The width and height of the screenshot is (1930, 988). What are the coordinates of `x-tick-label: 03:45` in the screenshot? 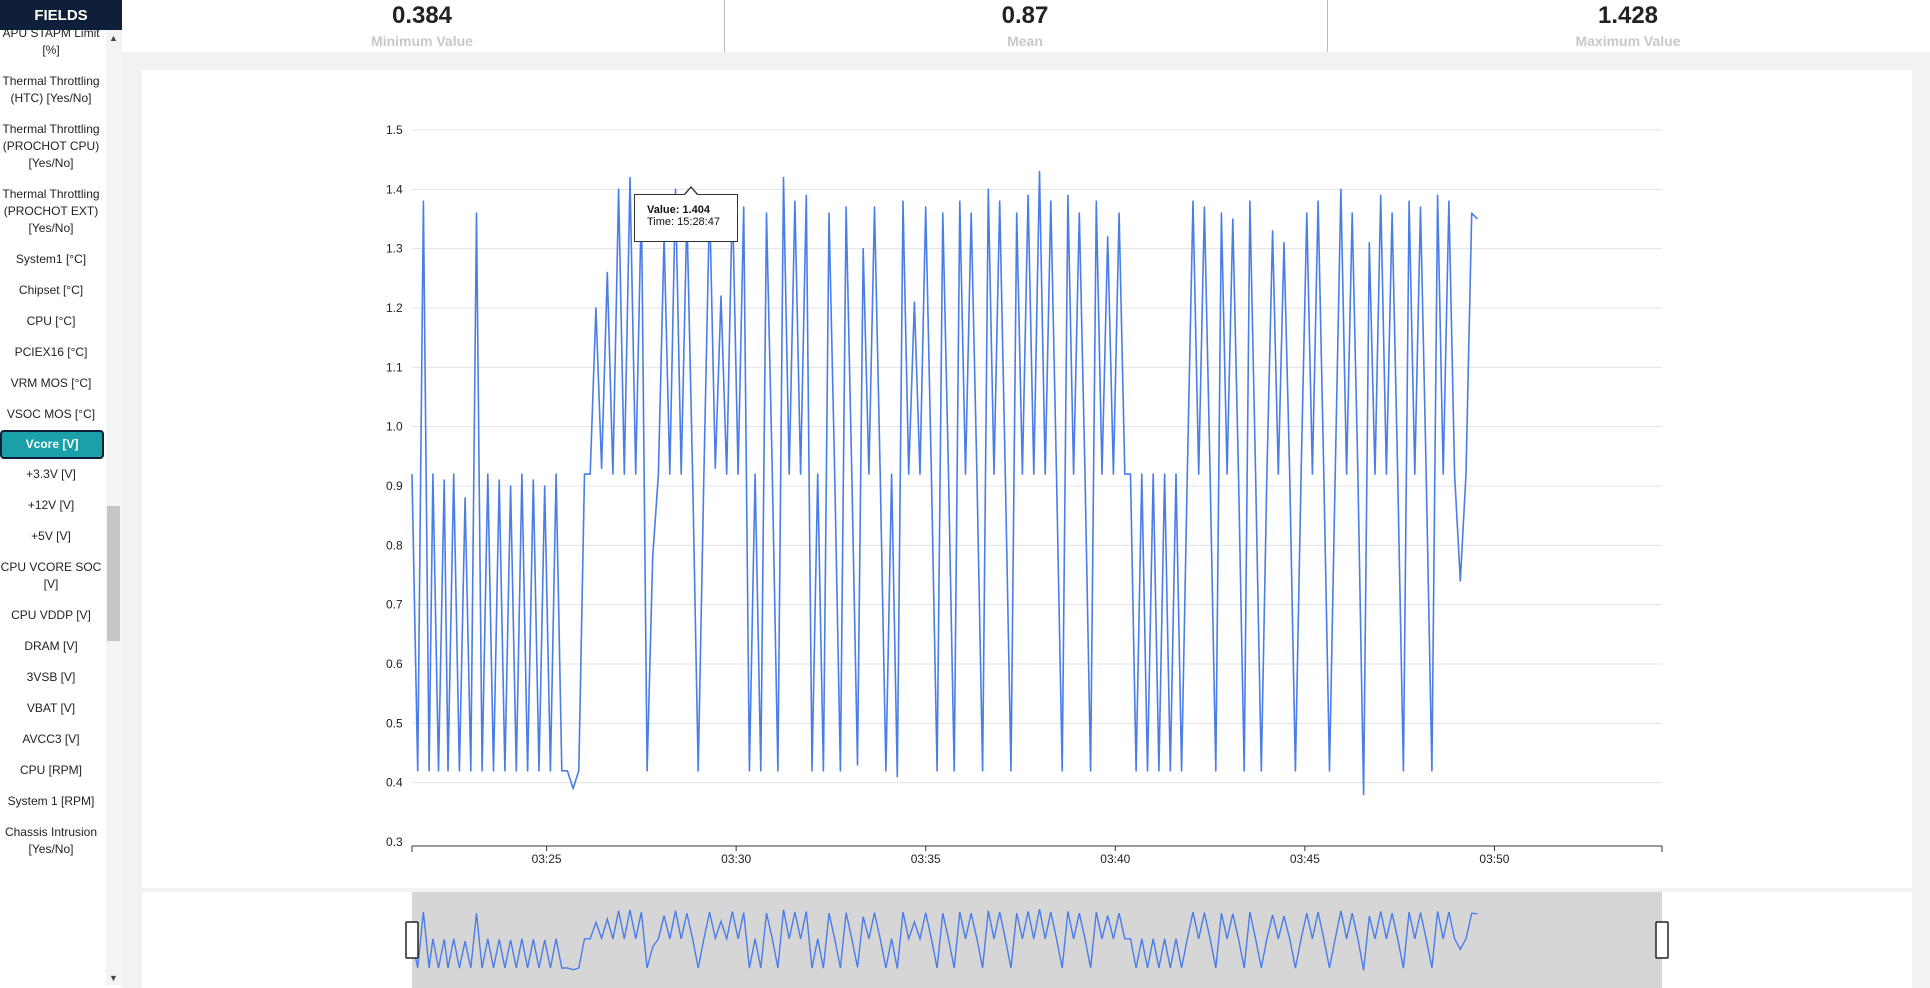 It's located at (1305, 859).